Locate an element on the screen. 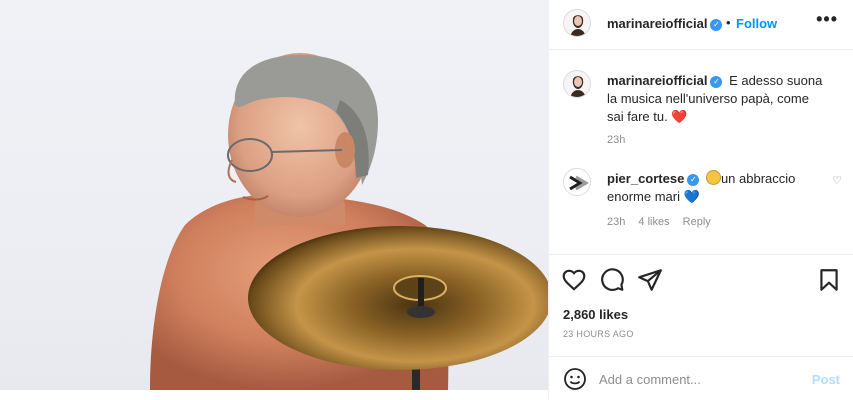  author-username: marinareiofficial ✓ is located at coordinates (665, 23).